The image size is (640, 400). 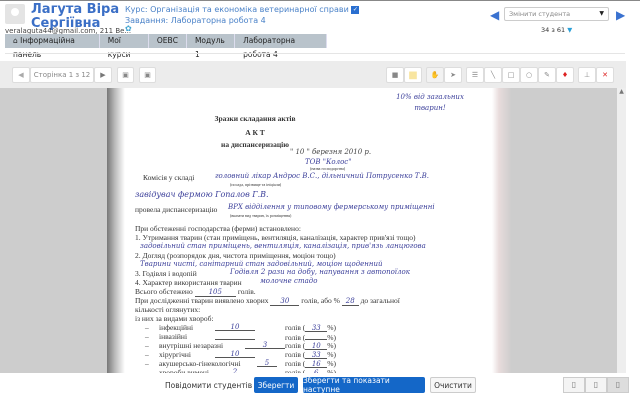 I want to click on handwritten-value: 30, so click(x=285, y=301).